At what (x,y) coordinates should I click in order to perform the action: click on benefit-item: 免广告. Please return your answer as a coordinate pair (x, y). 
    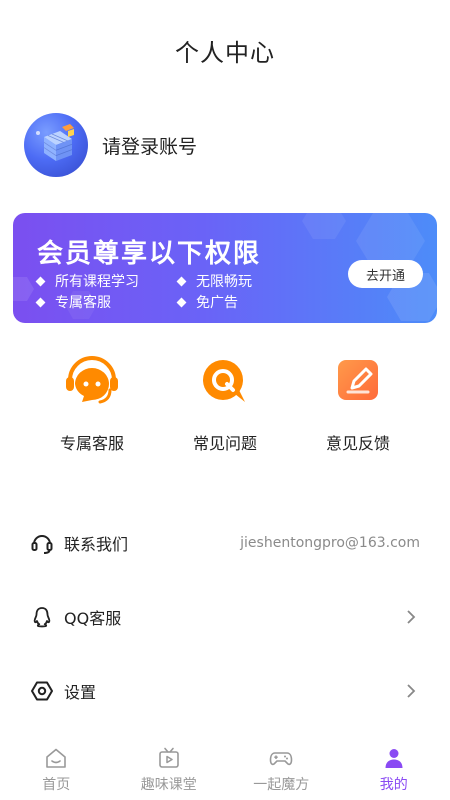
    Looking at the image, I should click on (207, 302).